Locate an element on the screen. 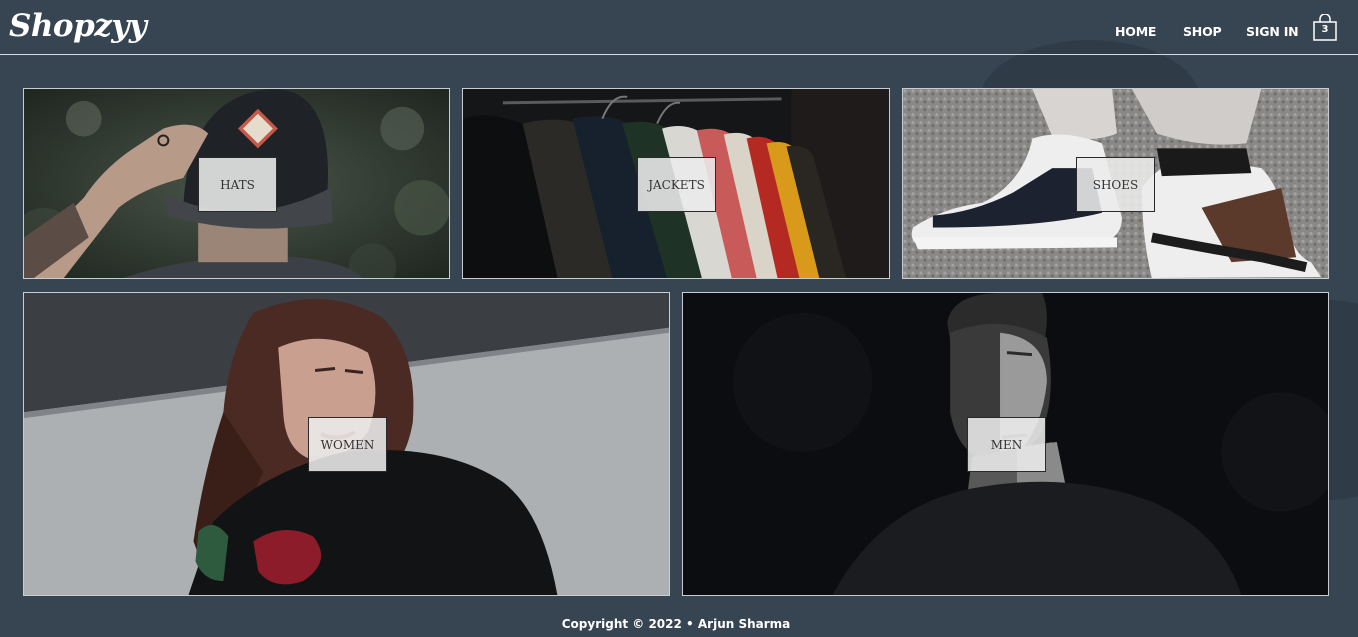 The height and width of the screenshot is (637, 1358). cart-count-badge: 3 is located at coordinates (1325, 29).